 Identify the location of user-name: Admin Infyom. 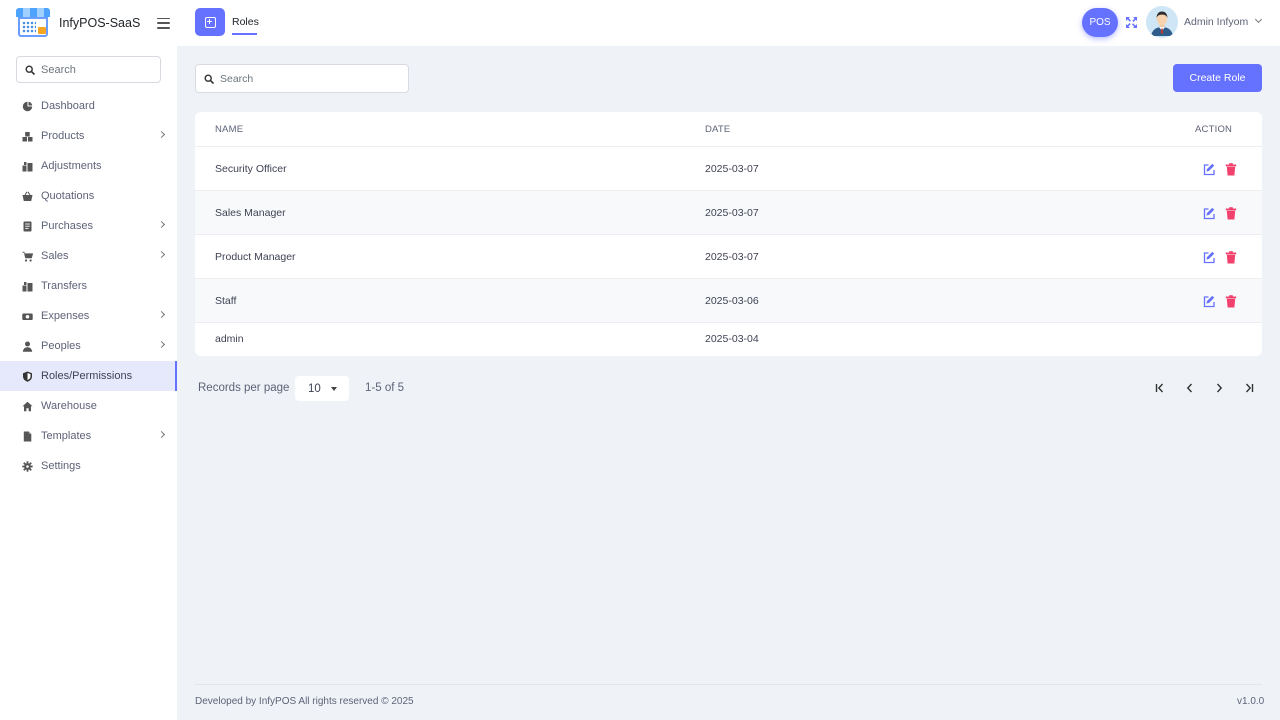
(1216, 22).